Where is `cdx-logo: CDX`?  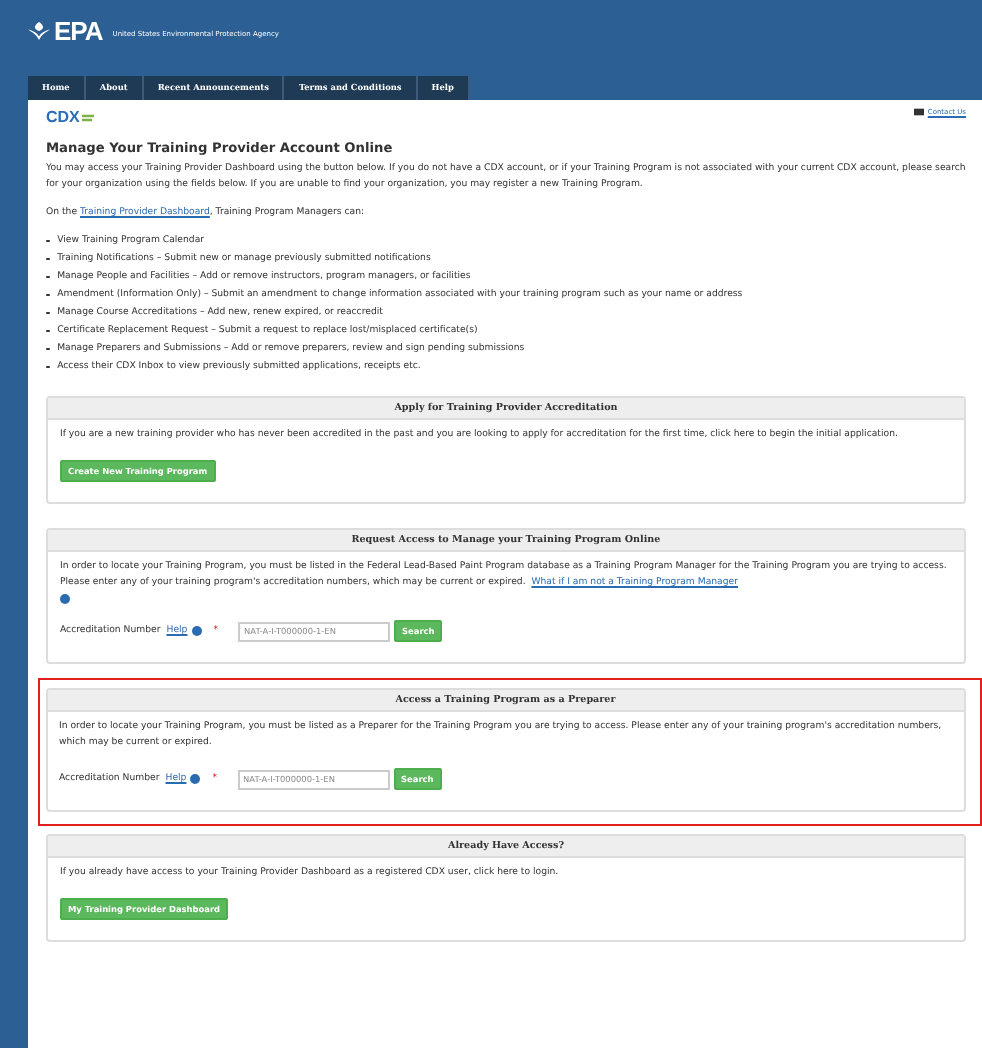
cdx-logo: CDX is located at coordinates (63, 117).